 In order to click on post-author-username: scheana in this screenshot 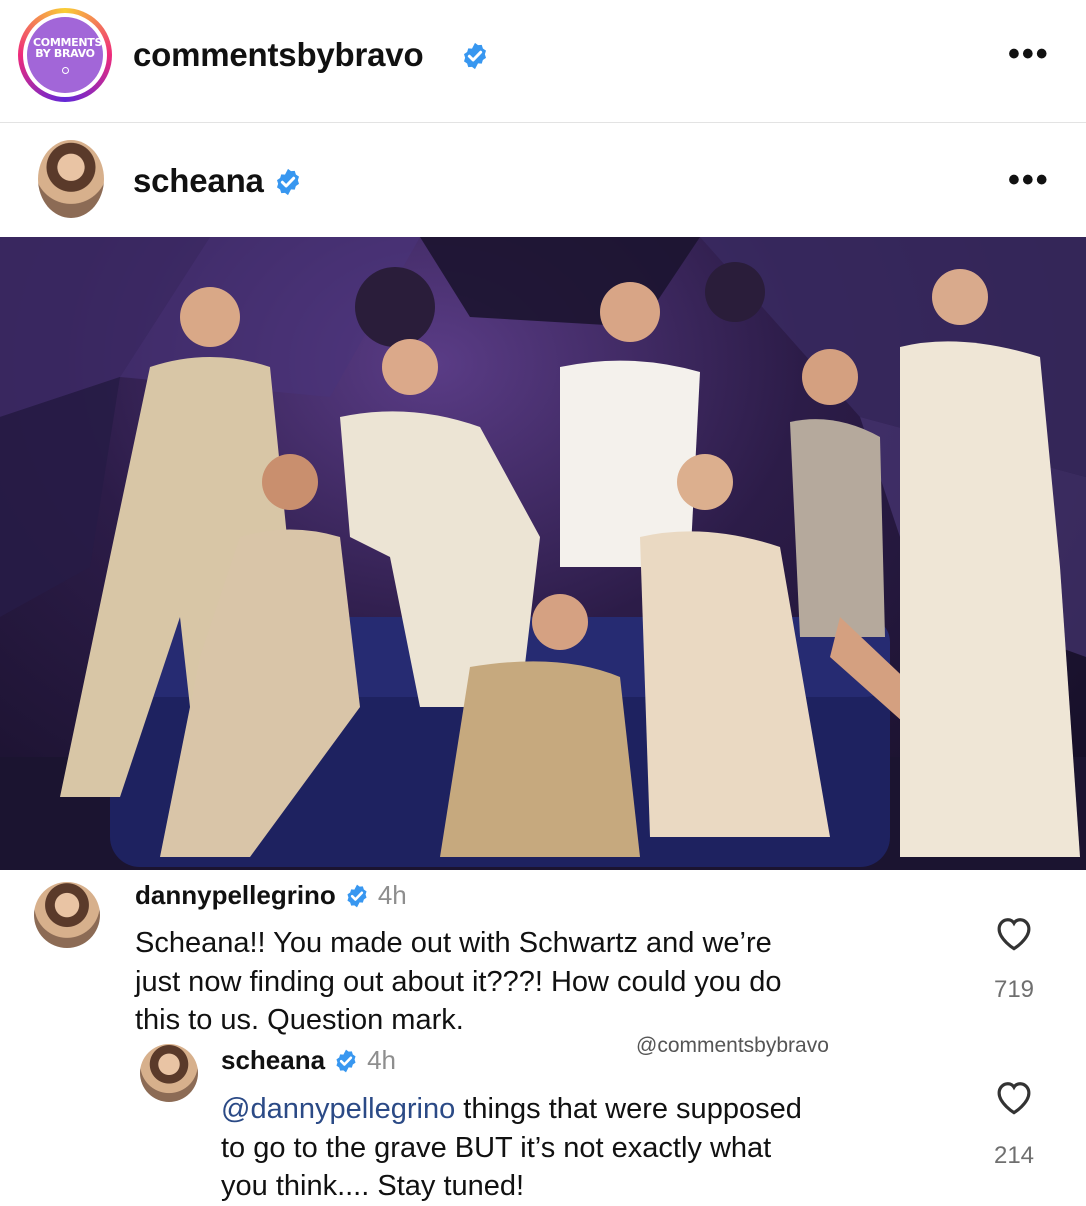, I will do `click(198, 181)`.